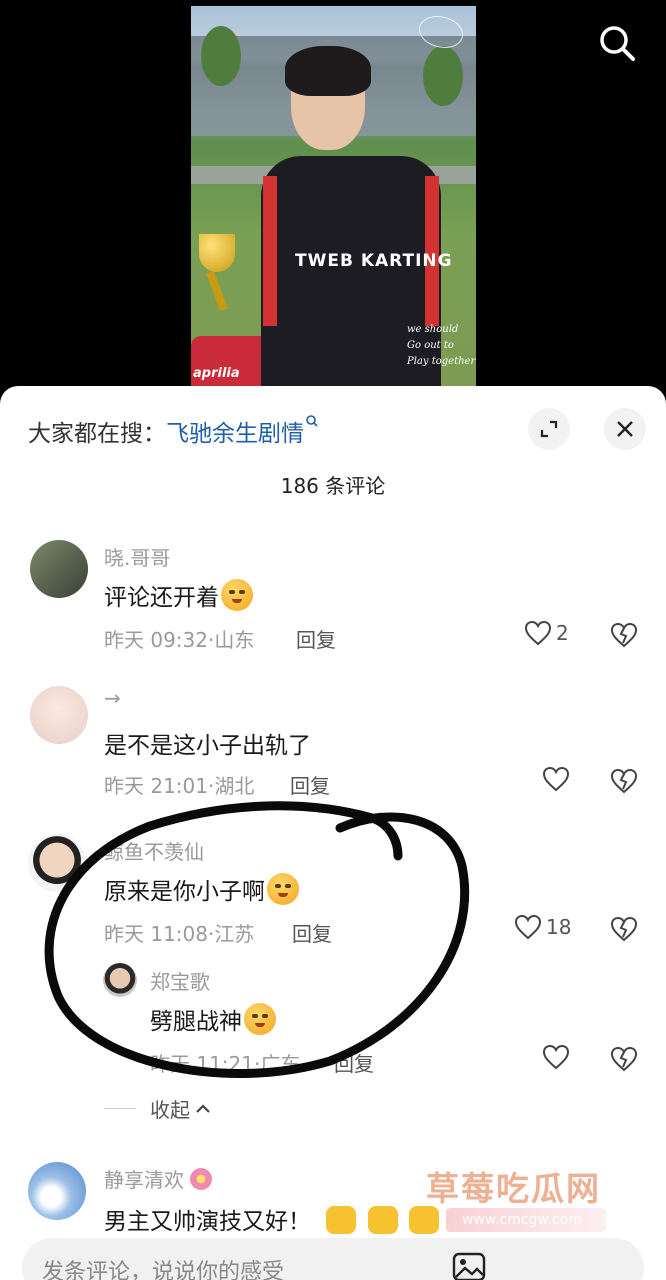 This screenshot has width=666, height=1280. Describe the element at coordinates (207, 746) in the screenshot. I see `comment-text: 是不是这小子出轨了` at that location.